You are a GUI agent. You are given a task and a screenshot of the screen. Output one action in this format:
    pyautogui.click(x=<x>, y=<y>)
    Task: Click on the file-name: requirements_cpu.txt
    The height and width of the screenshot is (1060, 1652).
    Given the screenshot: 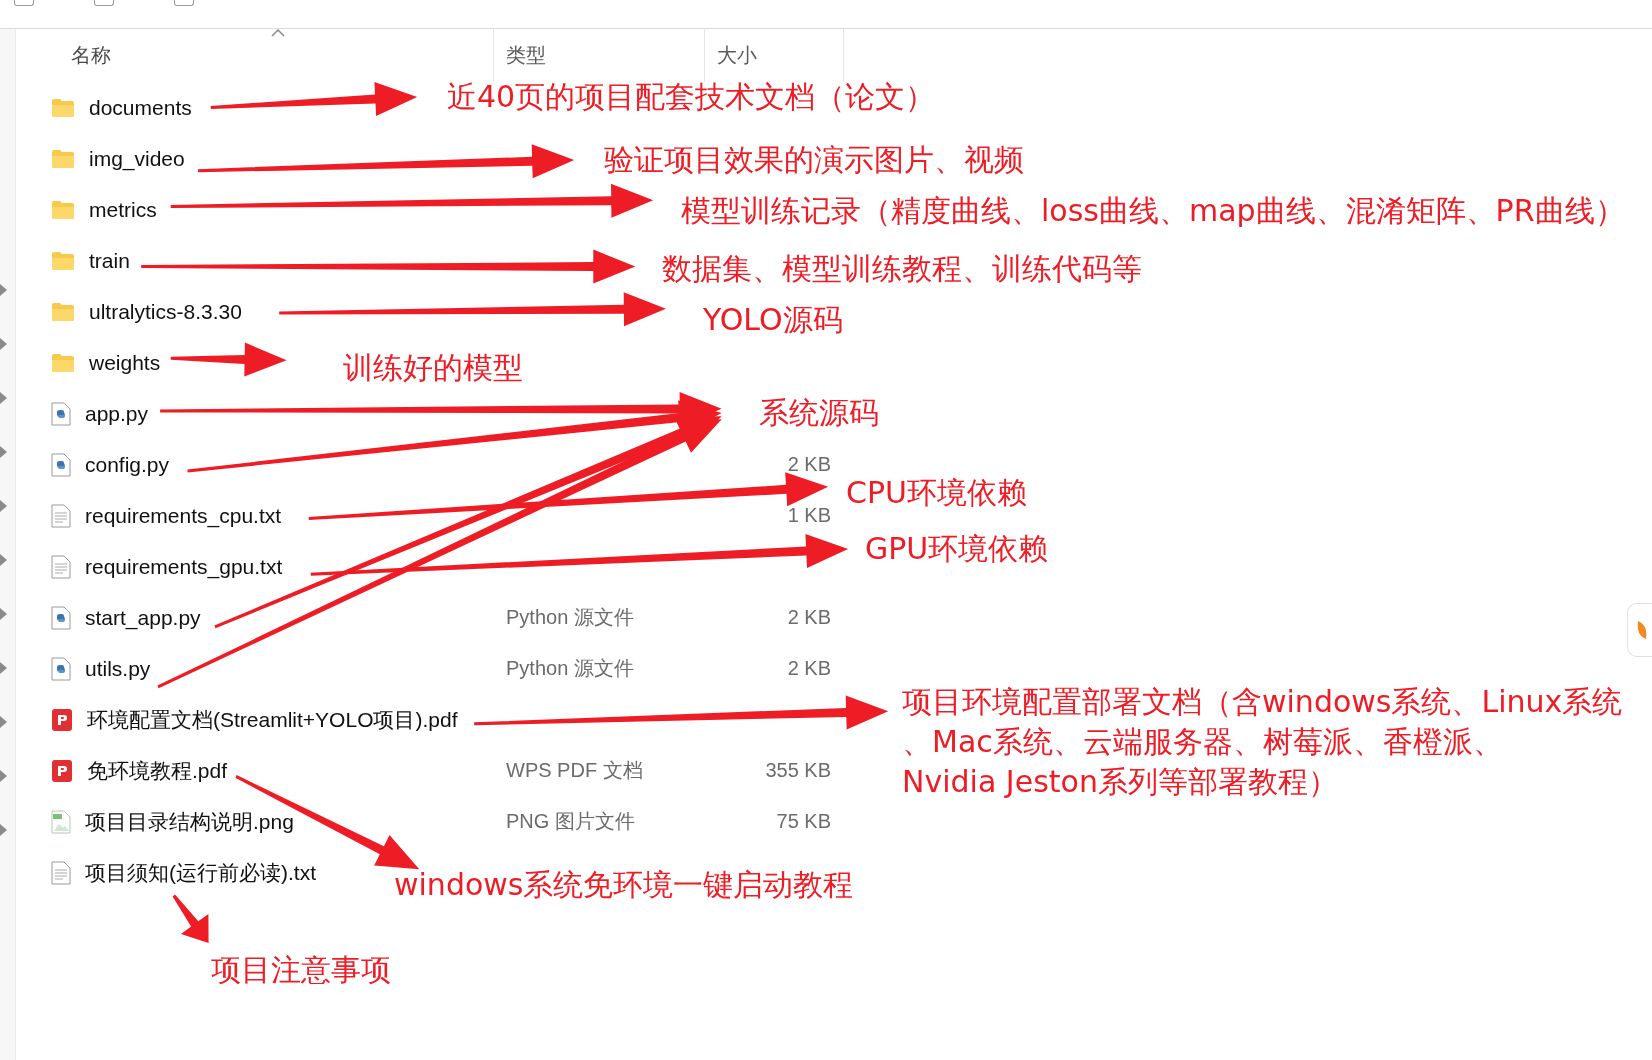 What is the action you would take?
    pyautogui.click(x=183, y=515)
    